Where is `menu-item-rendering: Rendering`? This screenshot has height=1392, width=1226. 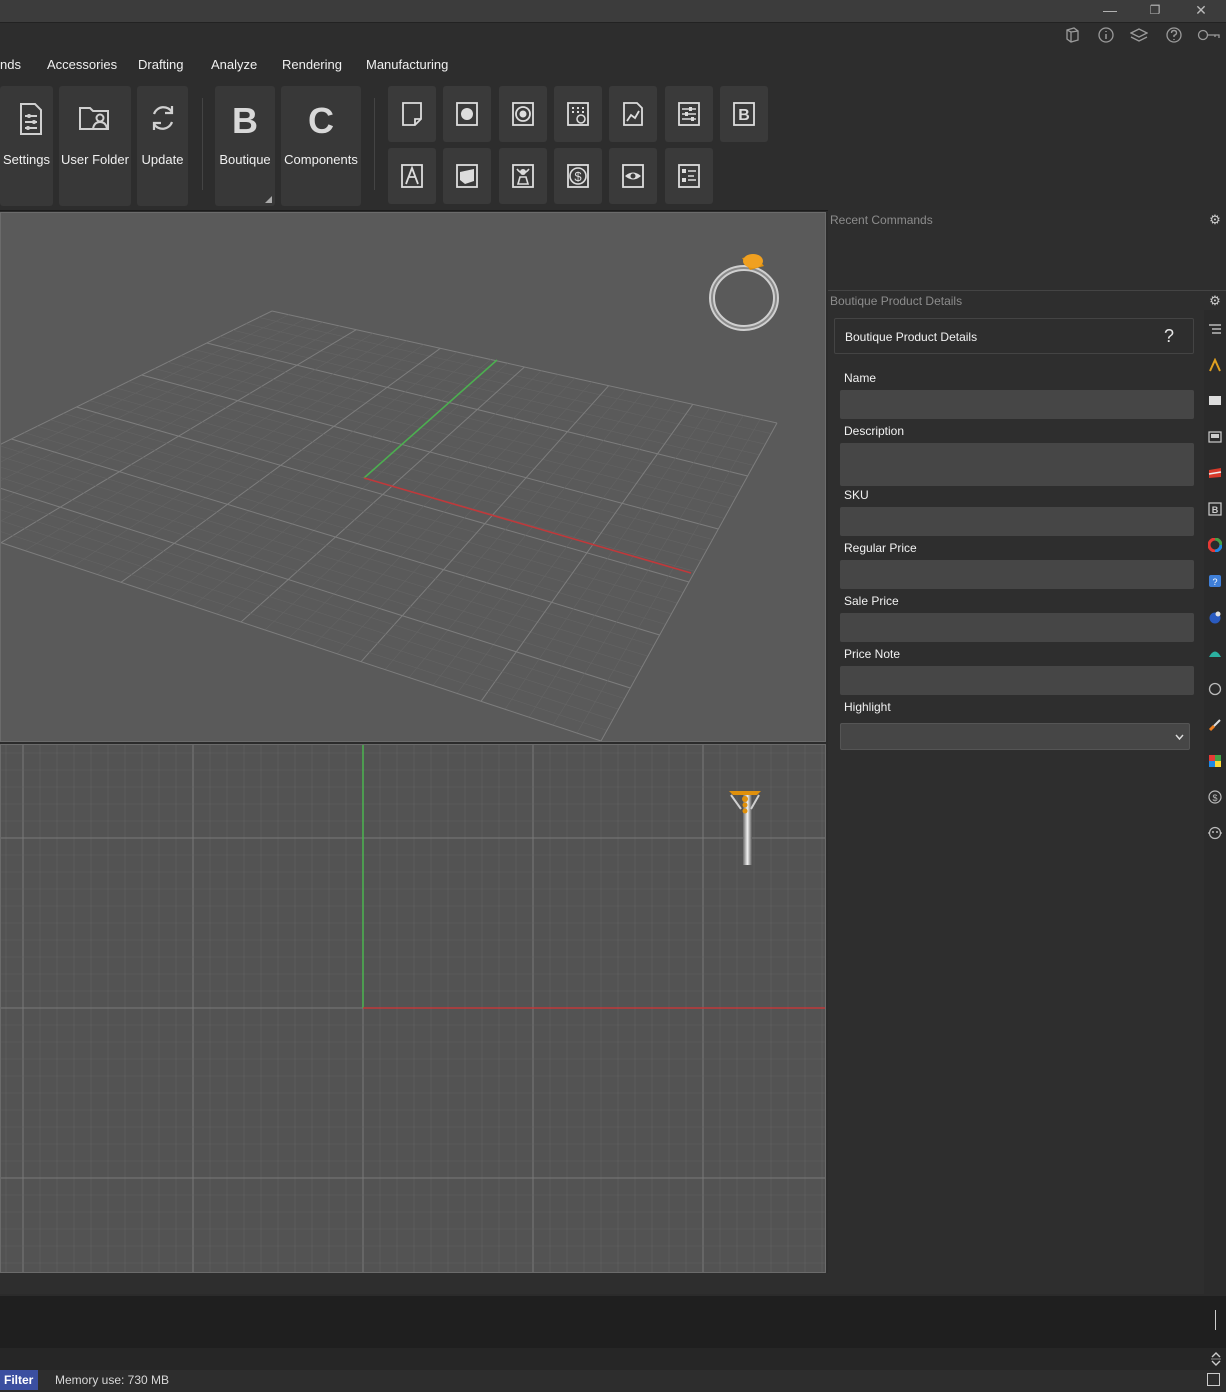 menu-item-rendering: Rendering is located at coordinates (312, 64).